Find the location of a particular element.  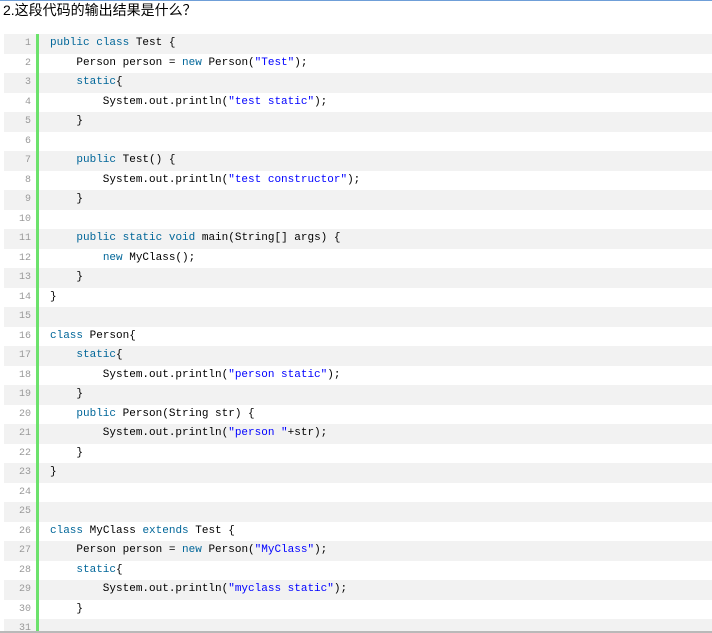

code-line: 30 } is located at coordinates (358, 609).